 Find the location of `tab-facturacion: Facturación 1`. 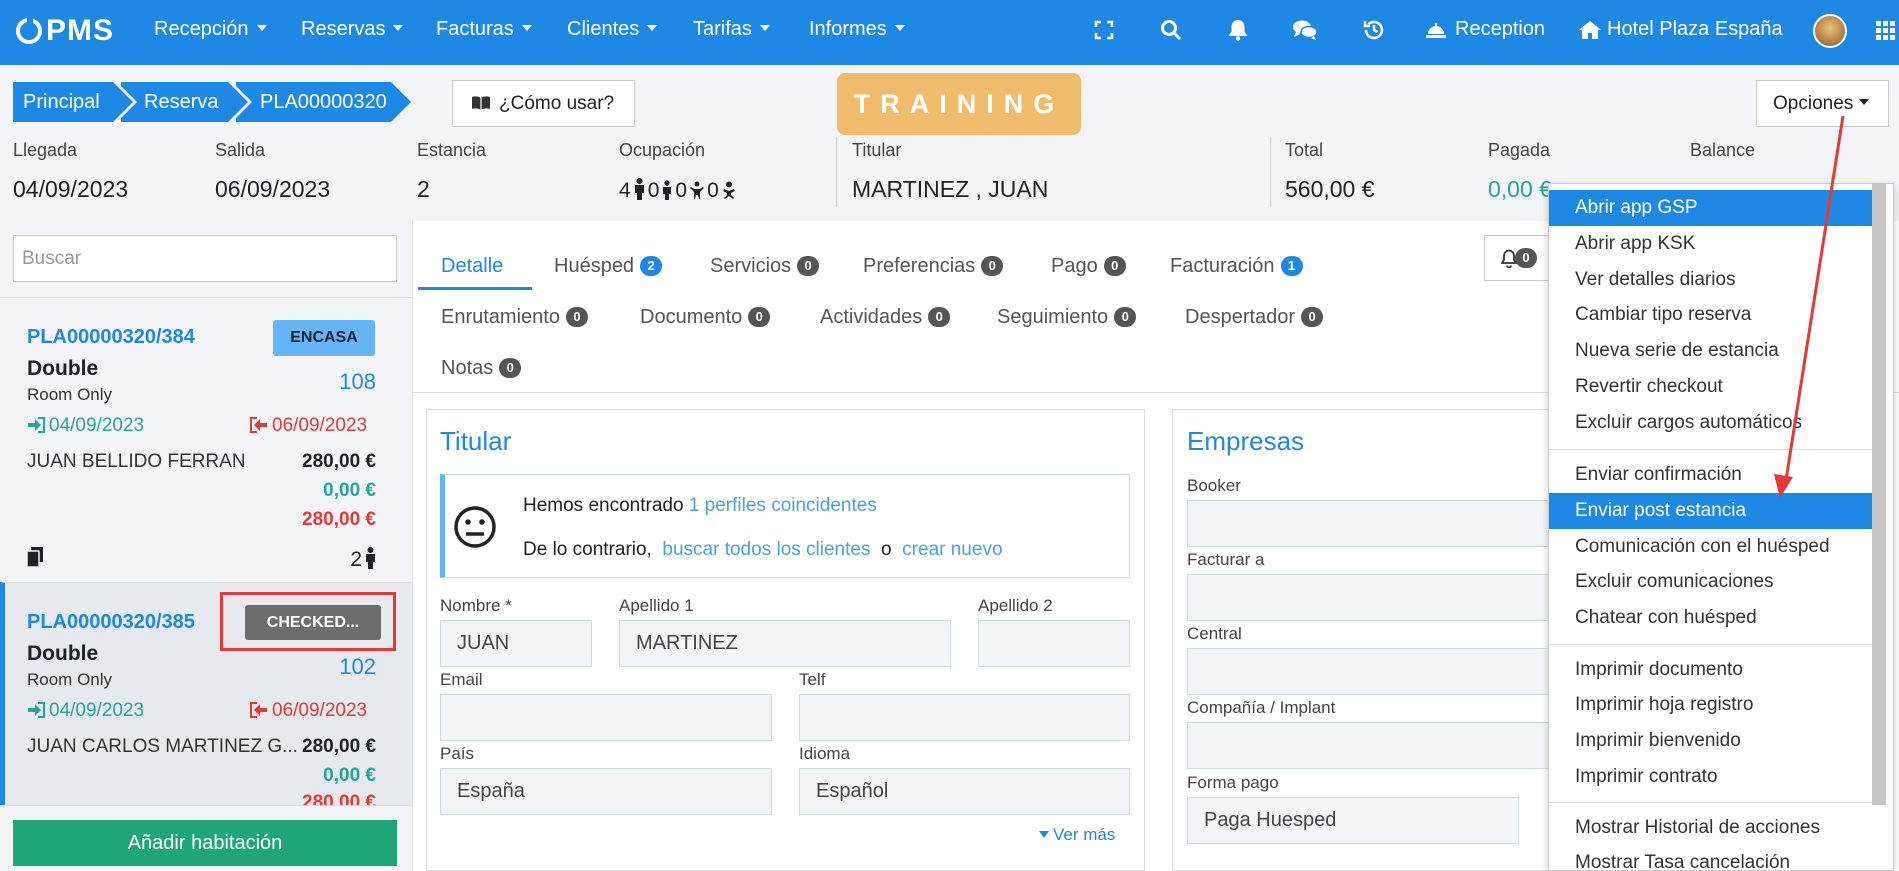

tab-facturacion: Facturación 1 is located at coordinates (1236, 266).